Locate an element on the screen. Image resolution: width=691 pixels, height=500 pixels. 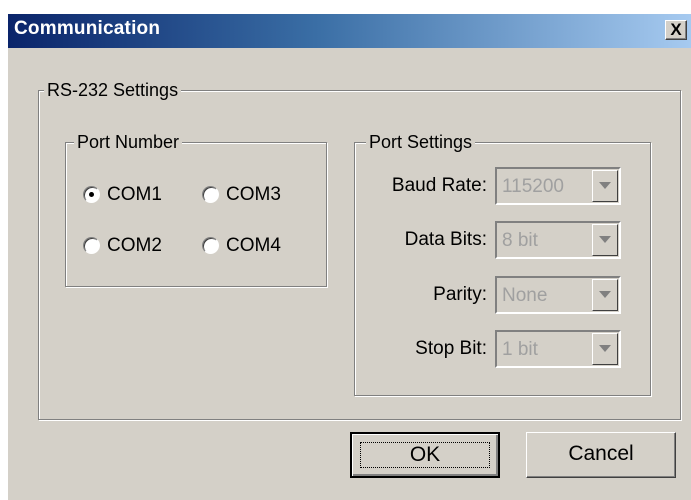
data-bits-dropdown-button is located at coordinates (605, 240).